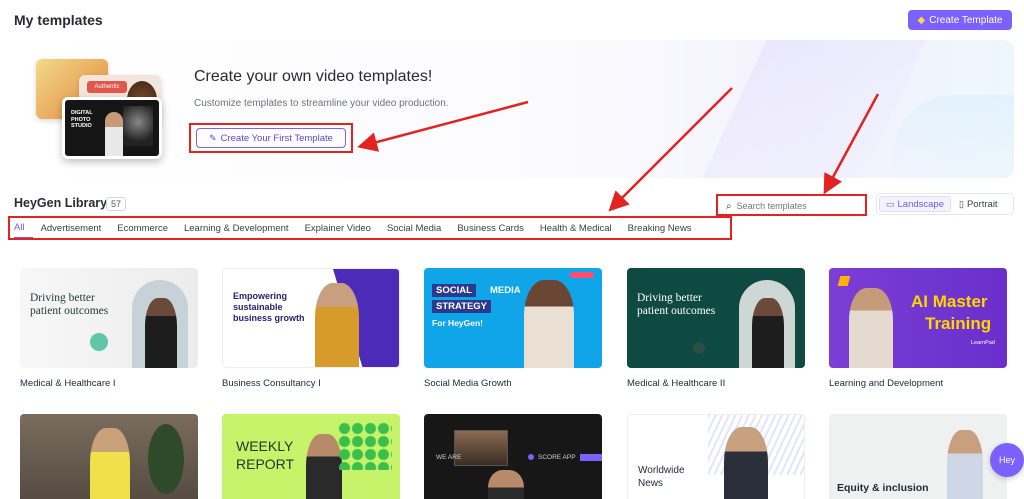  What do you see at coordinates (582, 275) in the screenshot?
I see `play-badge` at bounding box center [582, 275].